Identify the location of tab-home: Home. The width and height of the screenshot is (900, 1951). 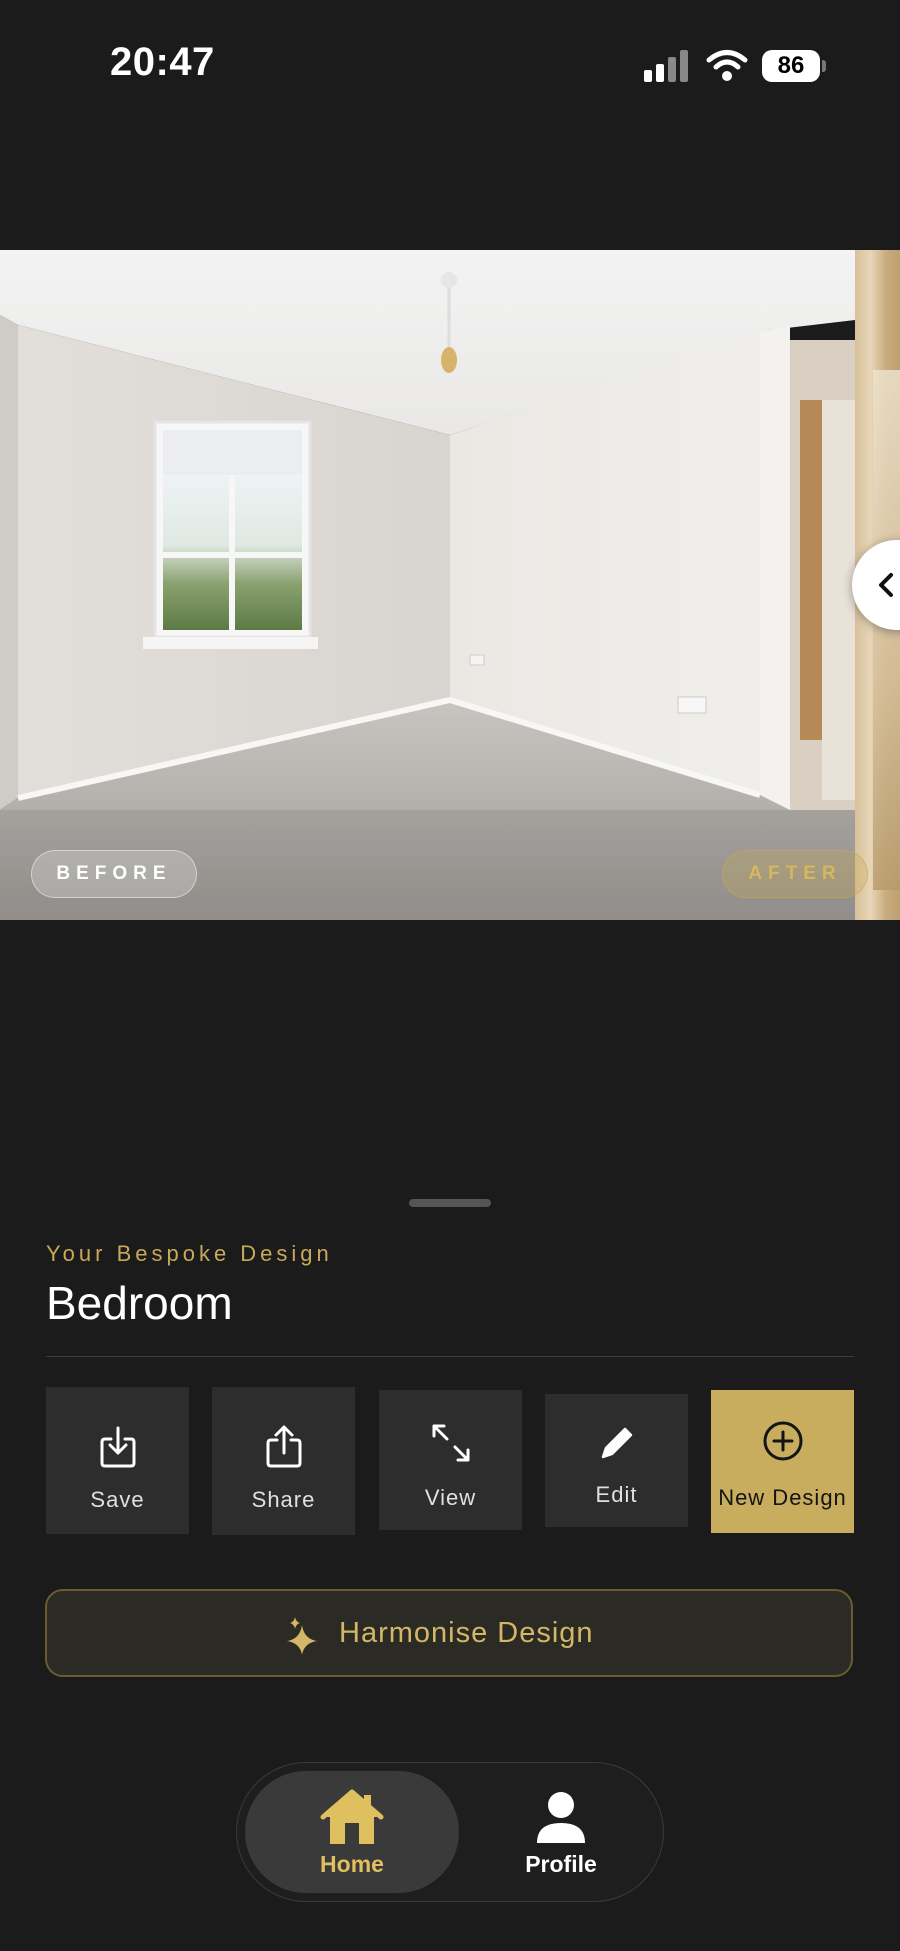
(352, 1832).